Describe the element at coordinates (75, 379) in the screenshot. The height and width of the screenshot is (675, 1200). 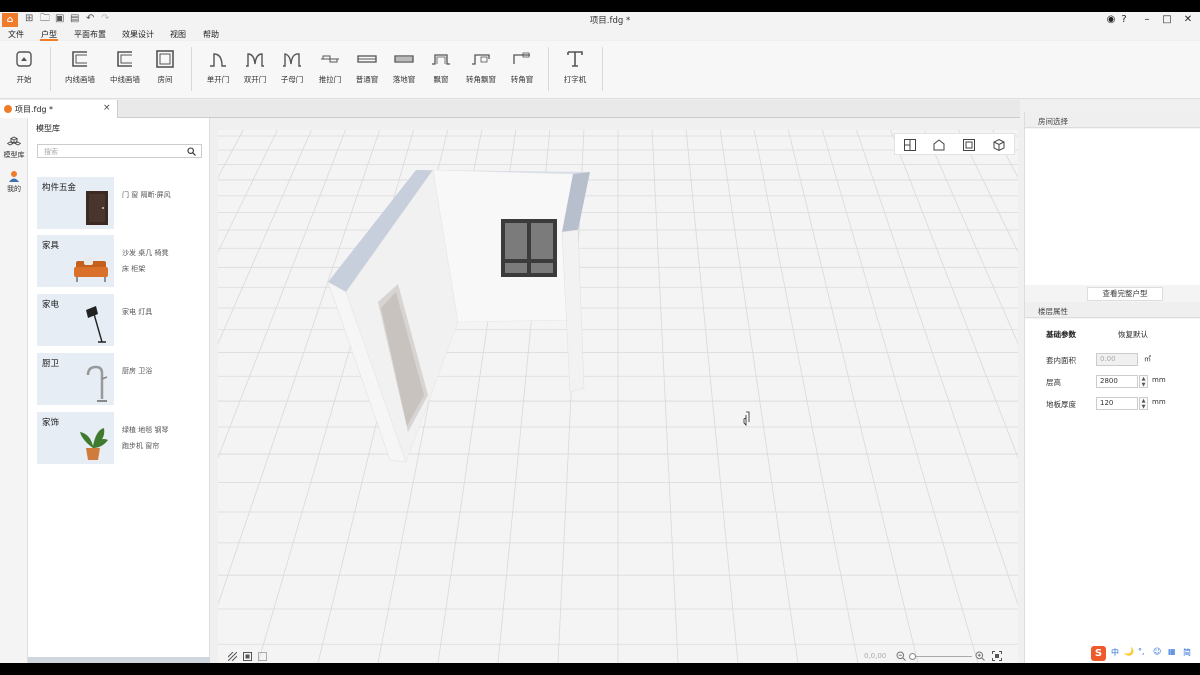
I see `category-card-kitchen-bath: 厨卫` at that location.